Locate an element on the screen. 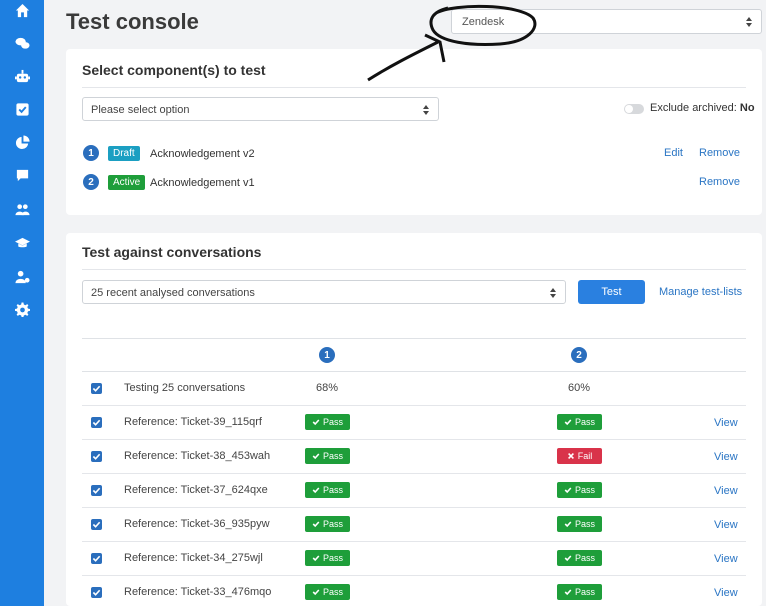  component-number-2: 2 is located at coordinates (91, 182).